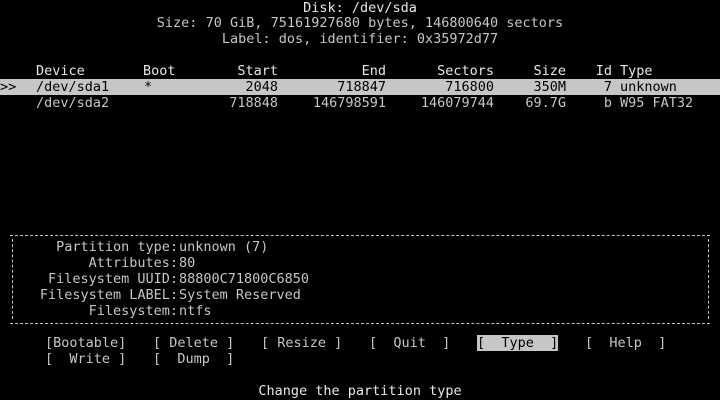 Image resolution: width=720 pixels, height=400 pixels. I want to click on partition-sectors: 146079744, so click(457, 103).